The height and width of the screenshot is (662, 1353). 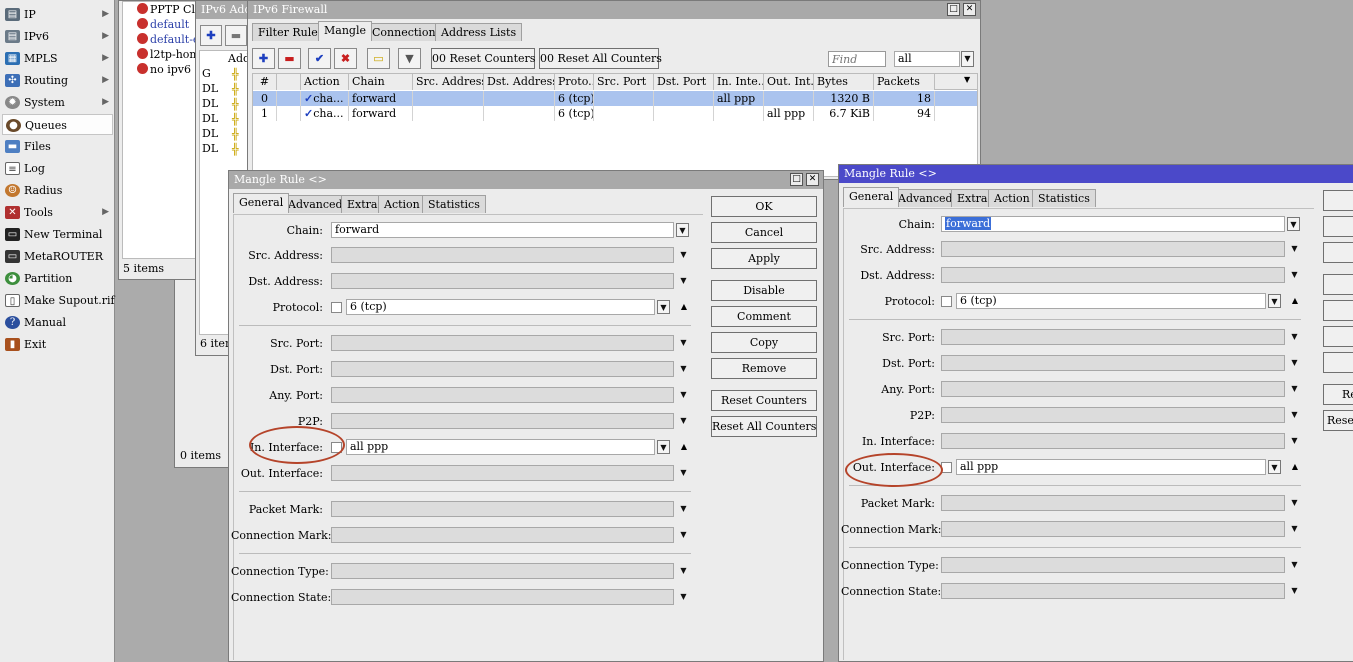 What do you see at coordinates (683, 571) in the screenshot?
I see `connection-type-expand-icon: ▼` at bounding box center [683, 571].